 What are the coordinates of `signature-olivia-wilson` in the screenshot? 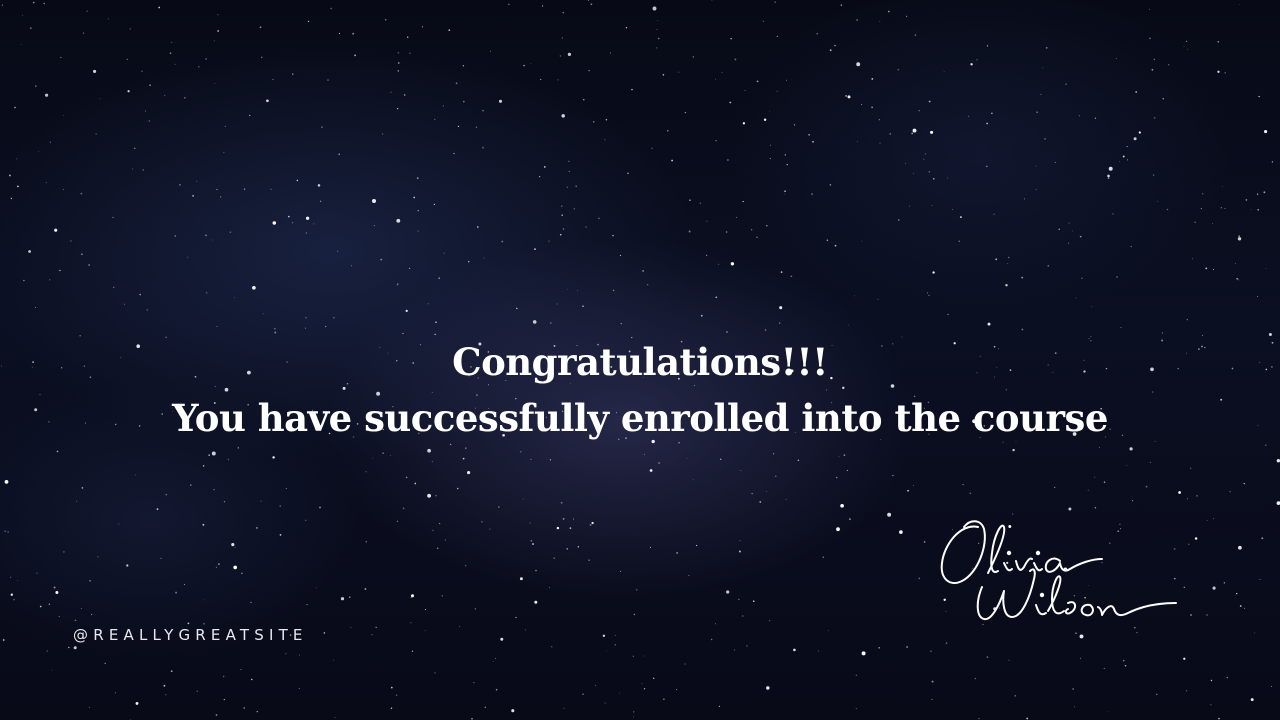 It's located at (1058, 570).